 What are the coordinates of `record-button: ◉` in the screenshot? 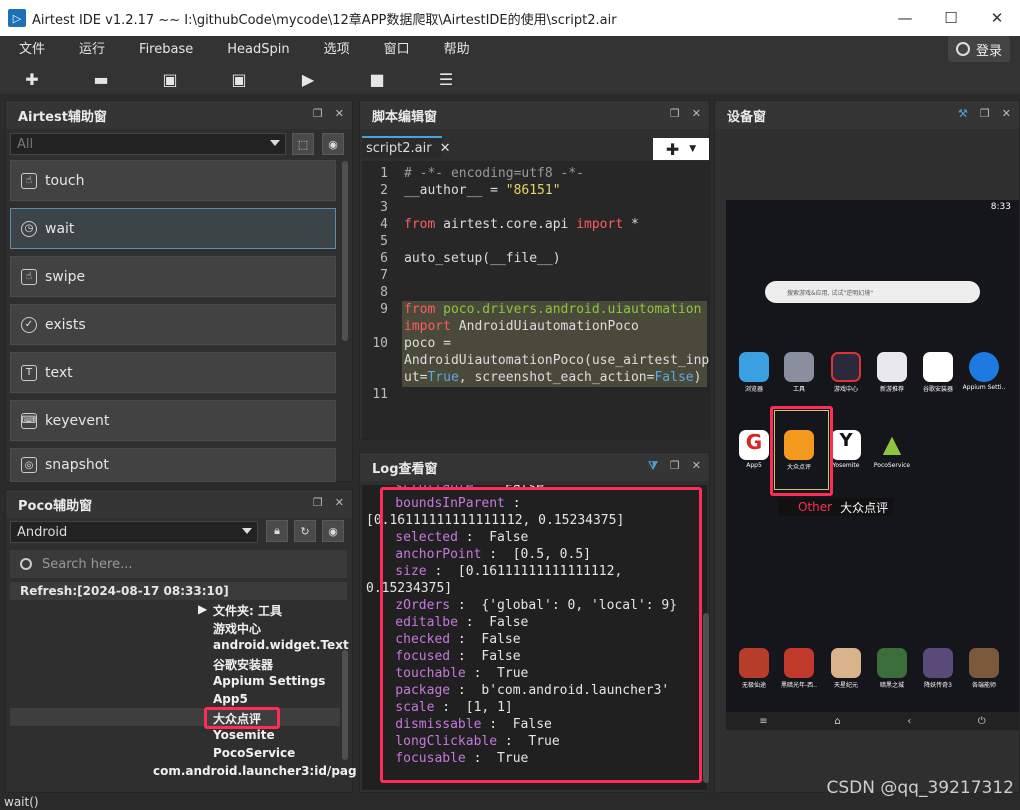 It's located at (333, 144).